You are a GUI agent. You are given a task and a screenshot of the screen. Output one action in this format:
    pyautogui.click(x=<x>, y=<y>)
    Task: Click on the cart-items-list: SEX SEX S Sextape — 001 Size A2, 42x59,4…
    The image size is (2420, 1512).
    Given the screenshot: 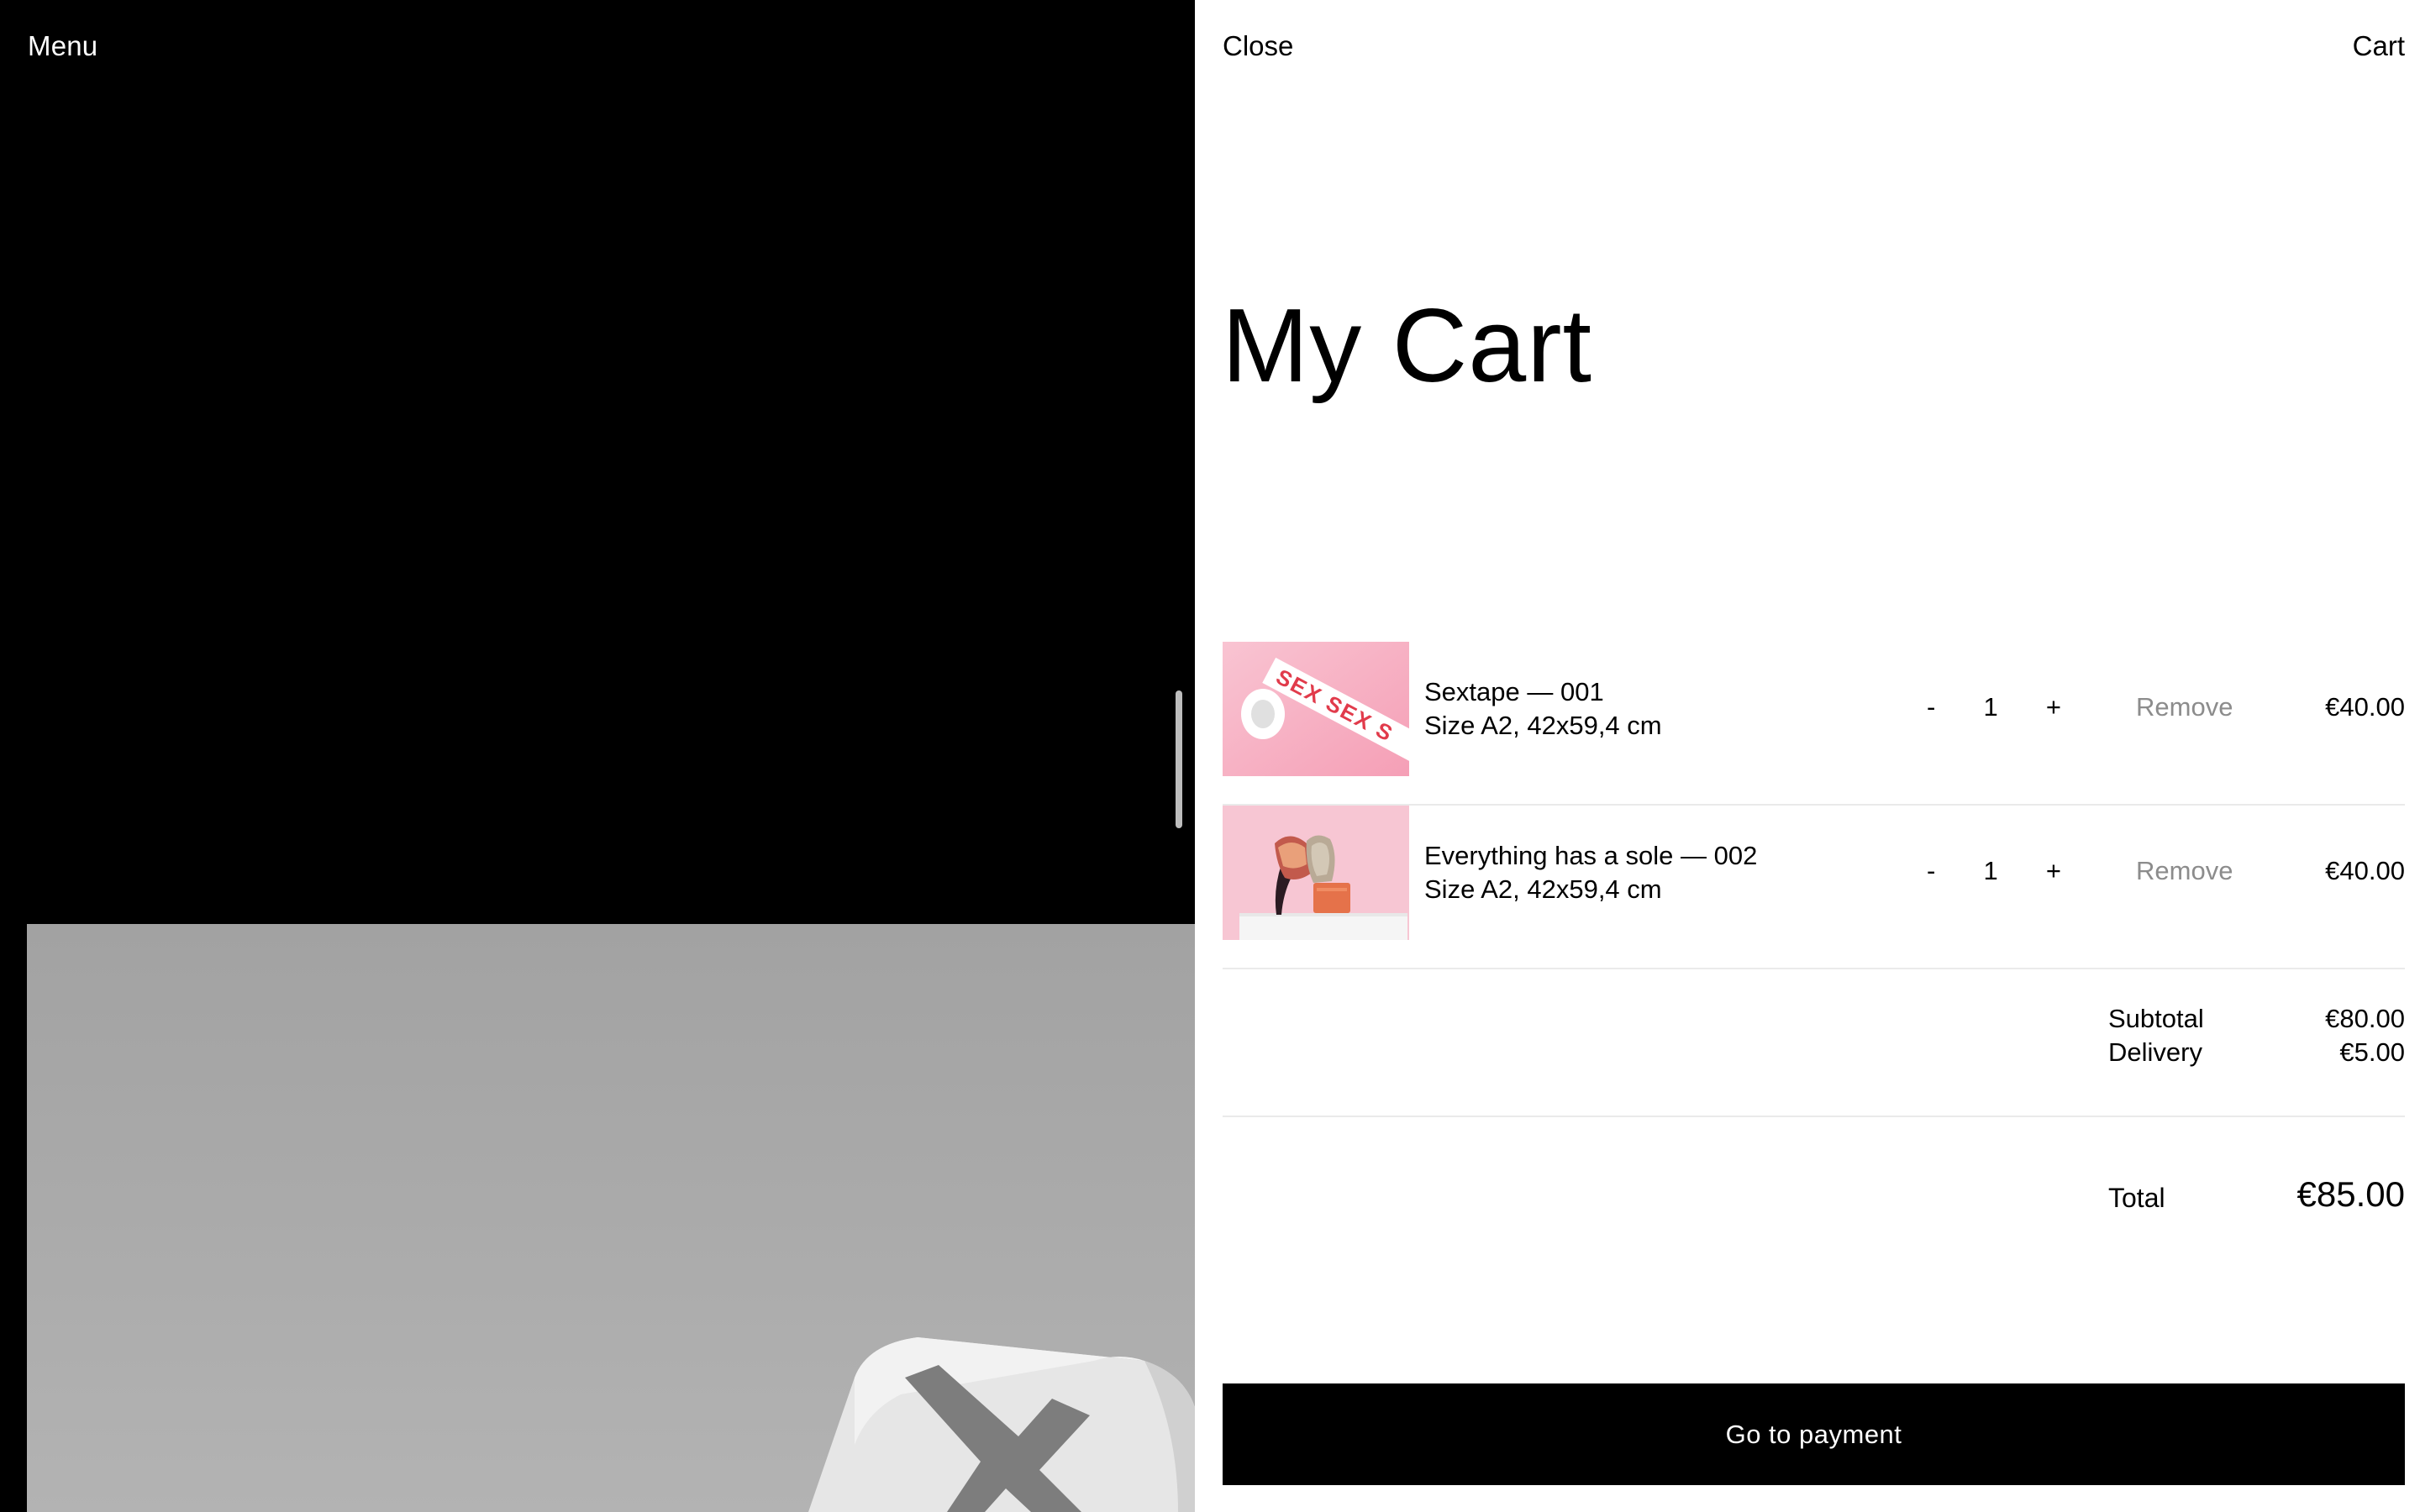 What is the action you would take?
    pyautogui.click(x=1814, y=805)
    